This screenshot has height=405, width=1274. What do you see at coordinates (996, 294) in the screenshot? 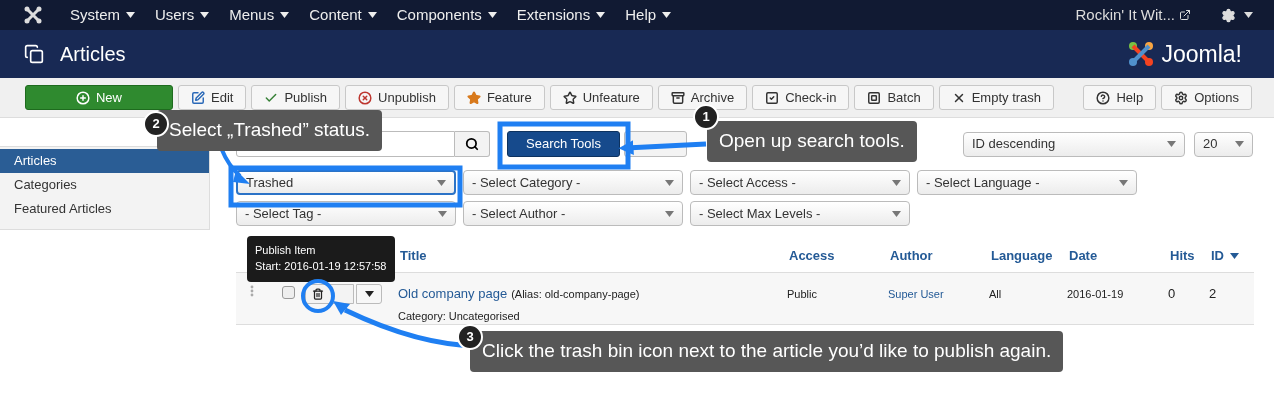
I see `table-cell-text: All` at bounding box center [996, 294].